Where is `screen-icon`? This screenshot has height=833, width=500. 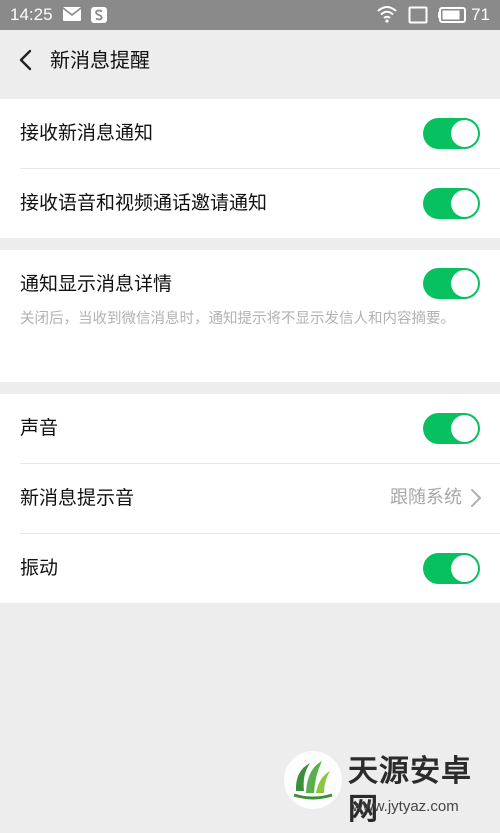
screen-icon is located at coordinates (418, 17).